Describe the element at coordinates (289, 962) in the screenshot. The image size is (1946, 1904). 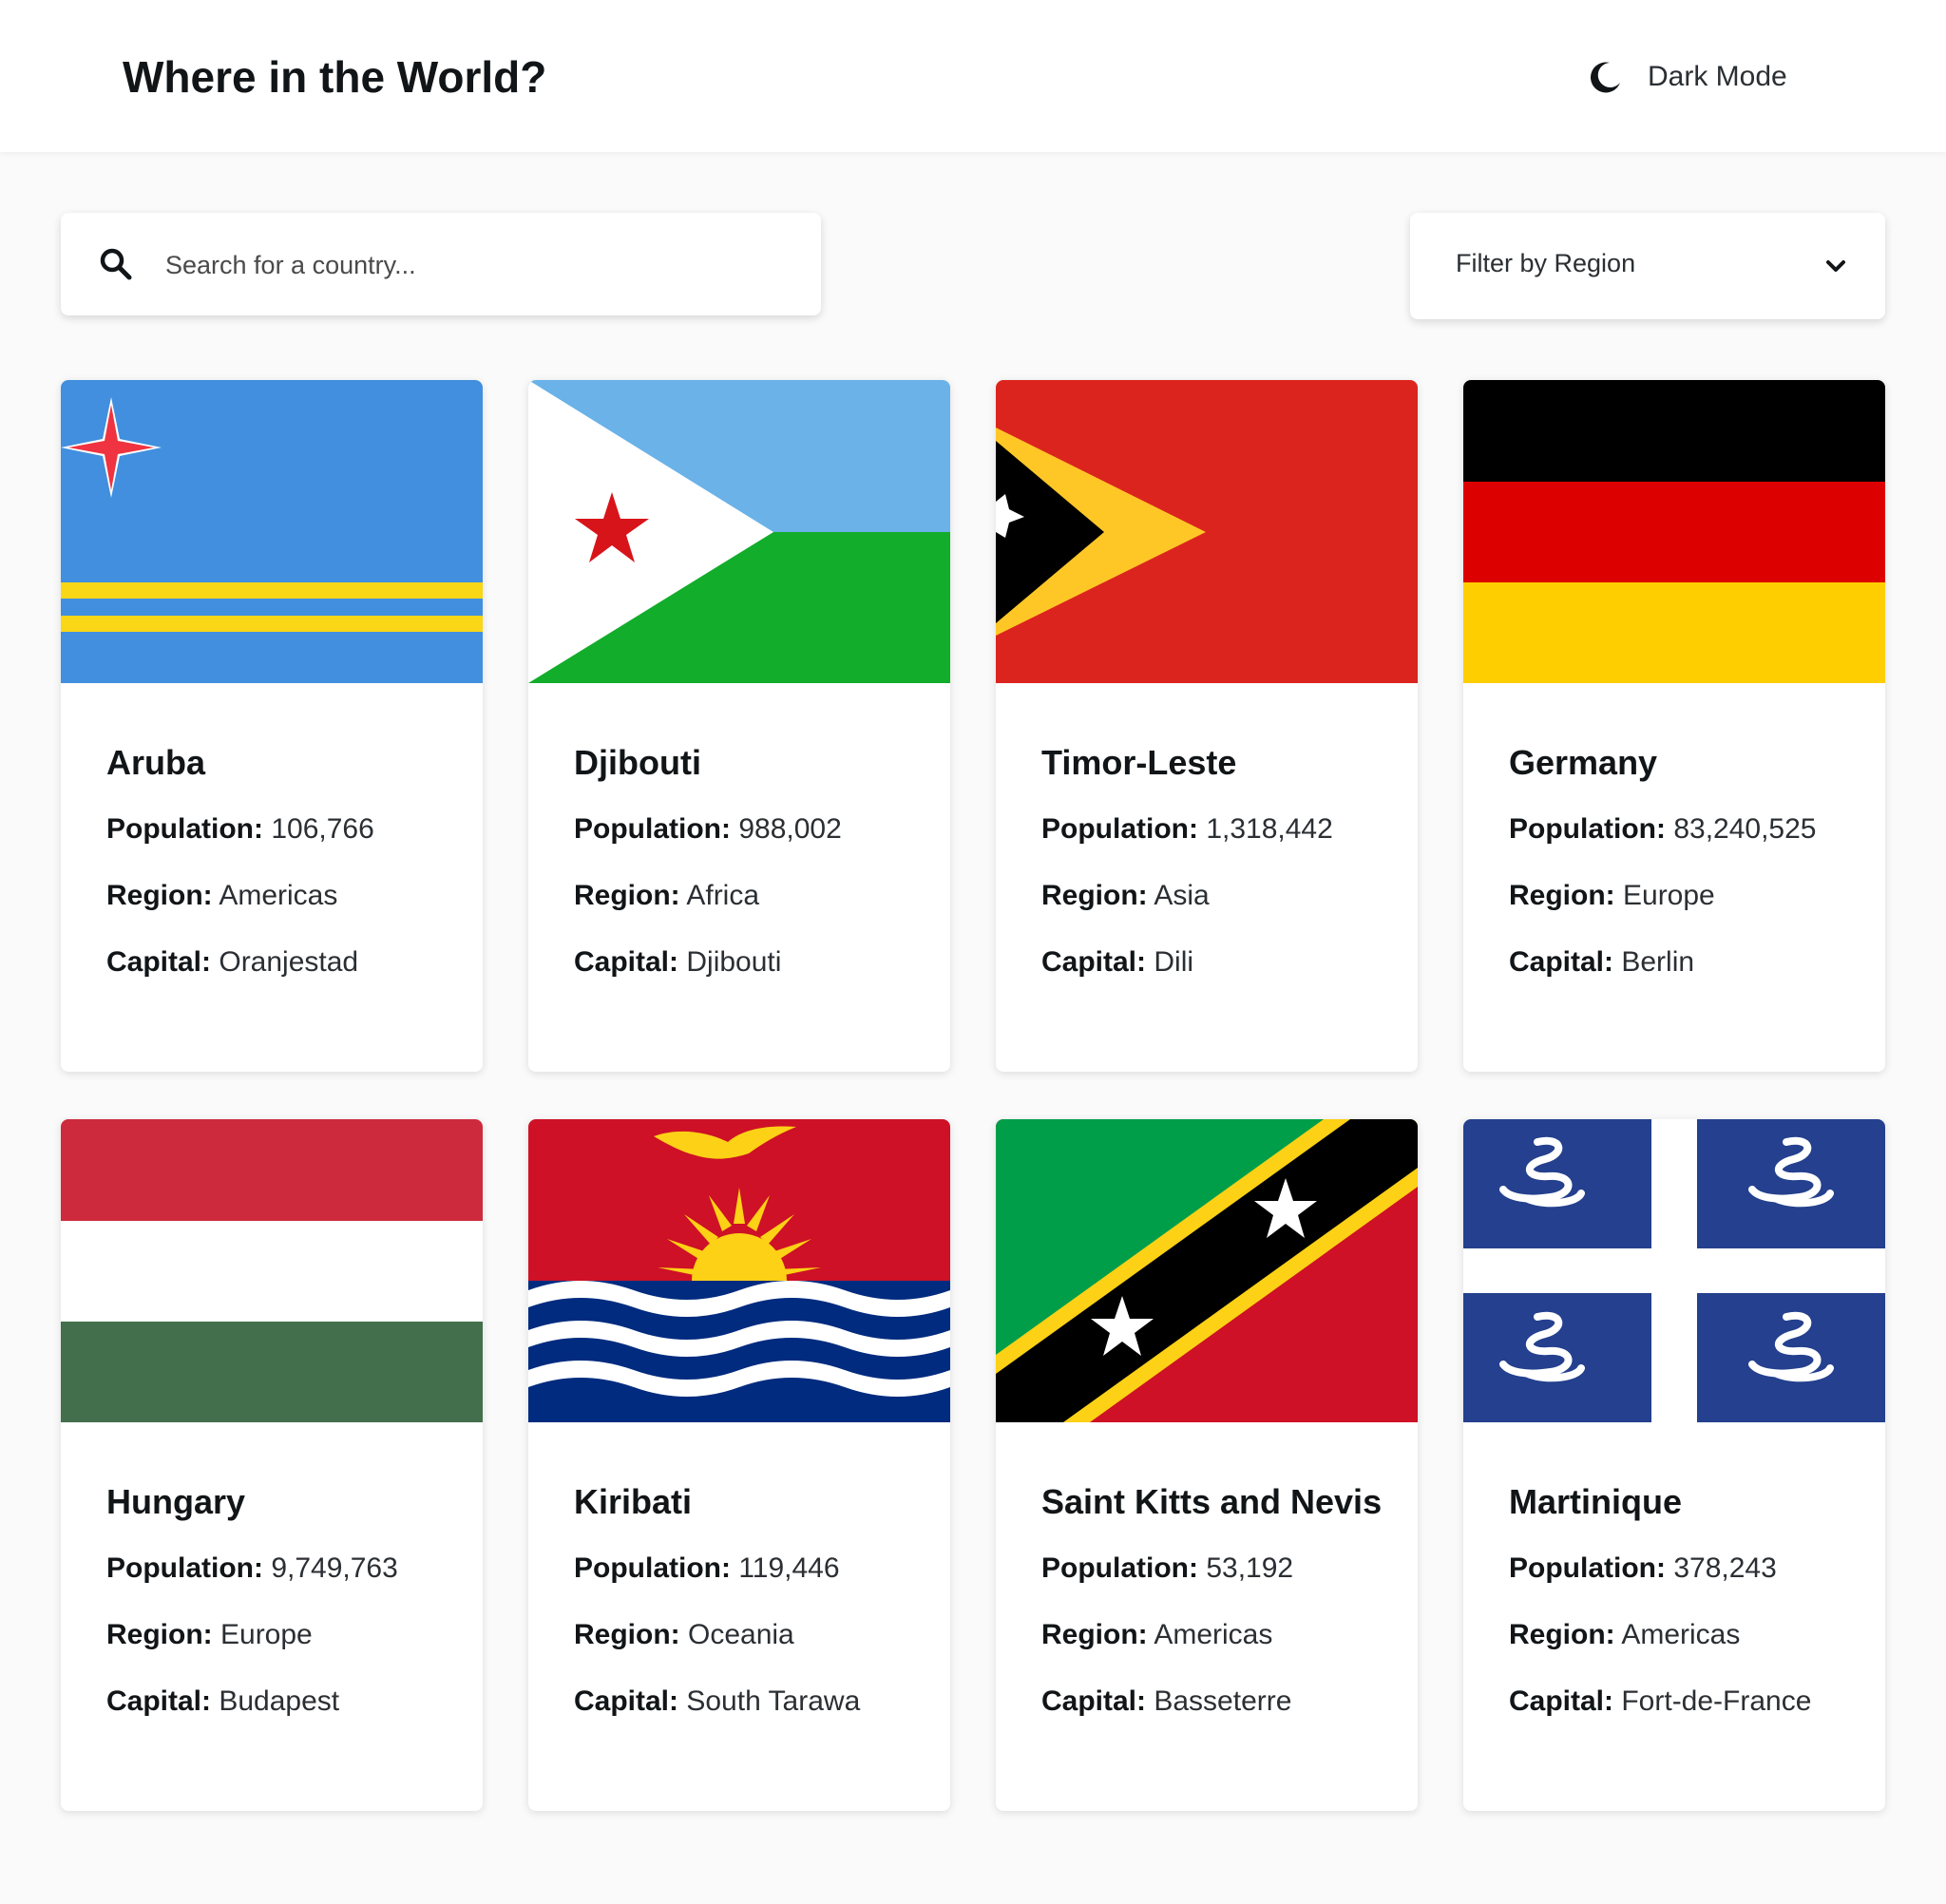
I see `capital-value: Oranjestad` at that location.